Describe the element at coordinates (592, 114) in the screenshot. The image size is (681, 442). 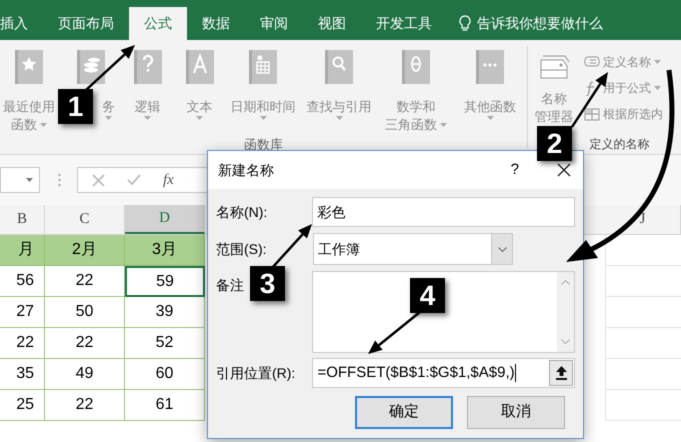
I see `table-icon` at that location.